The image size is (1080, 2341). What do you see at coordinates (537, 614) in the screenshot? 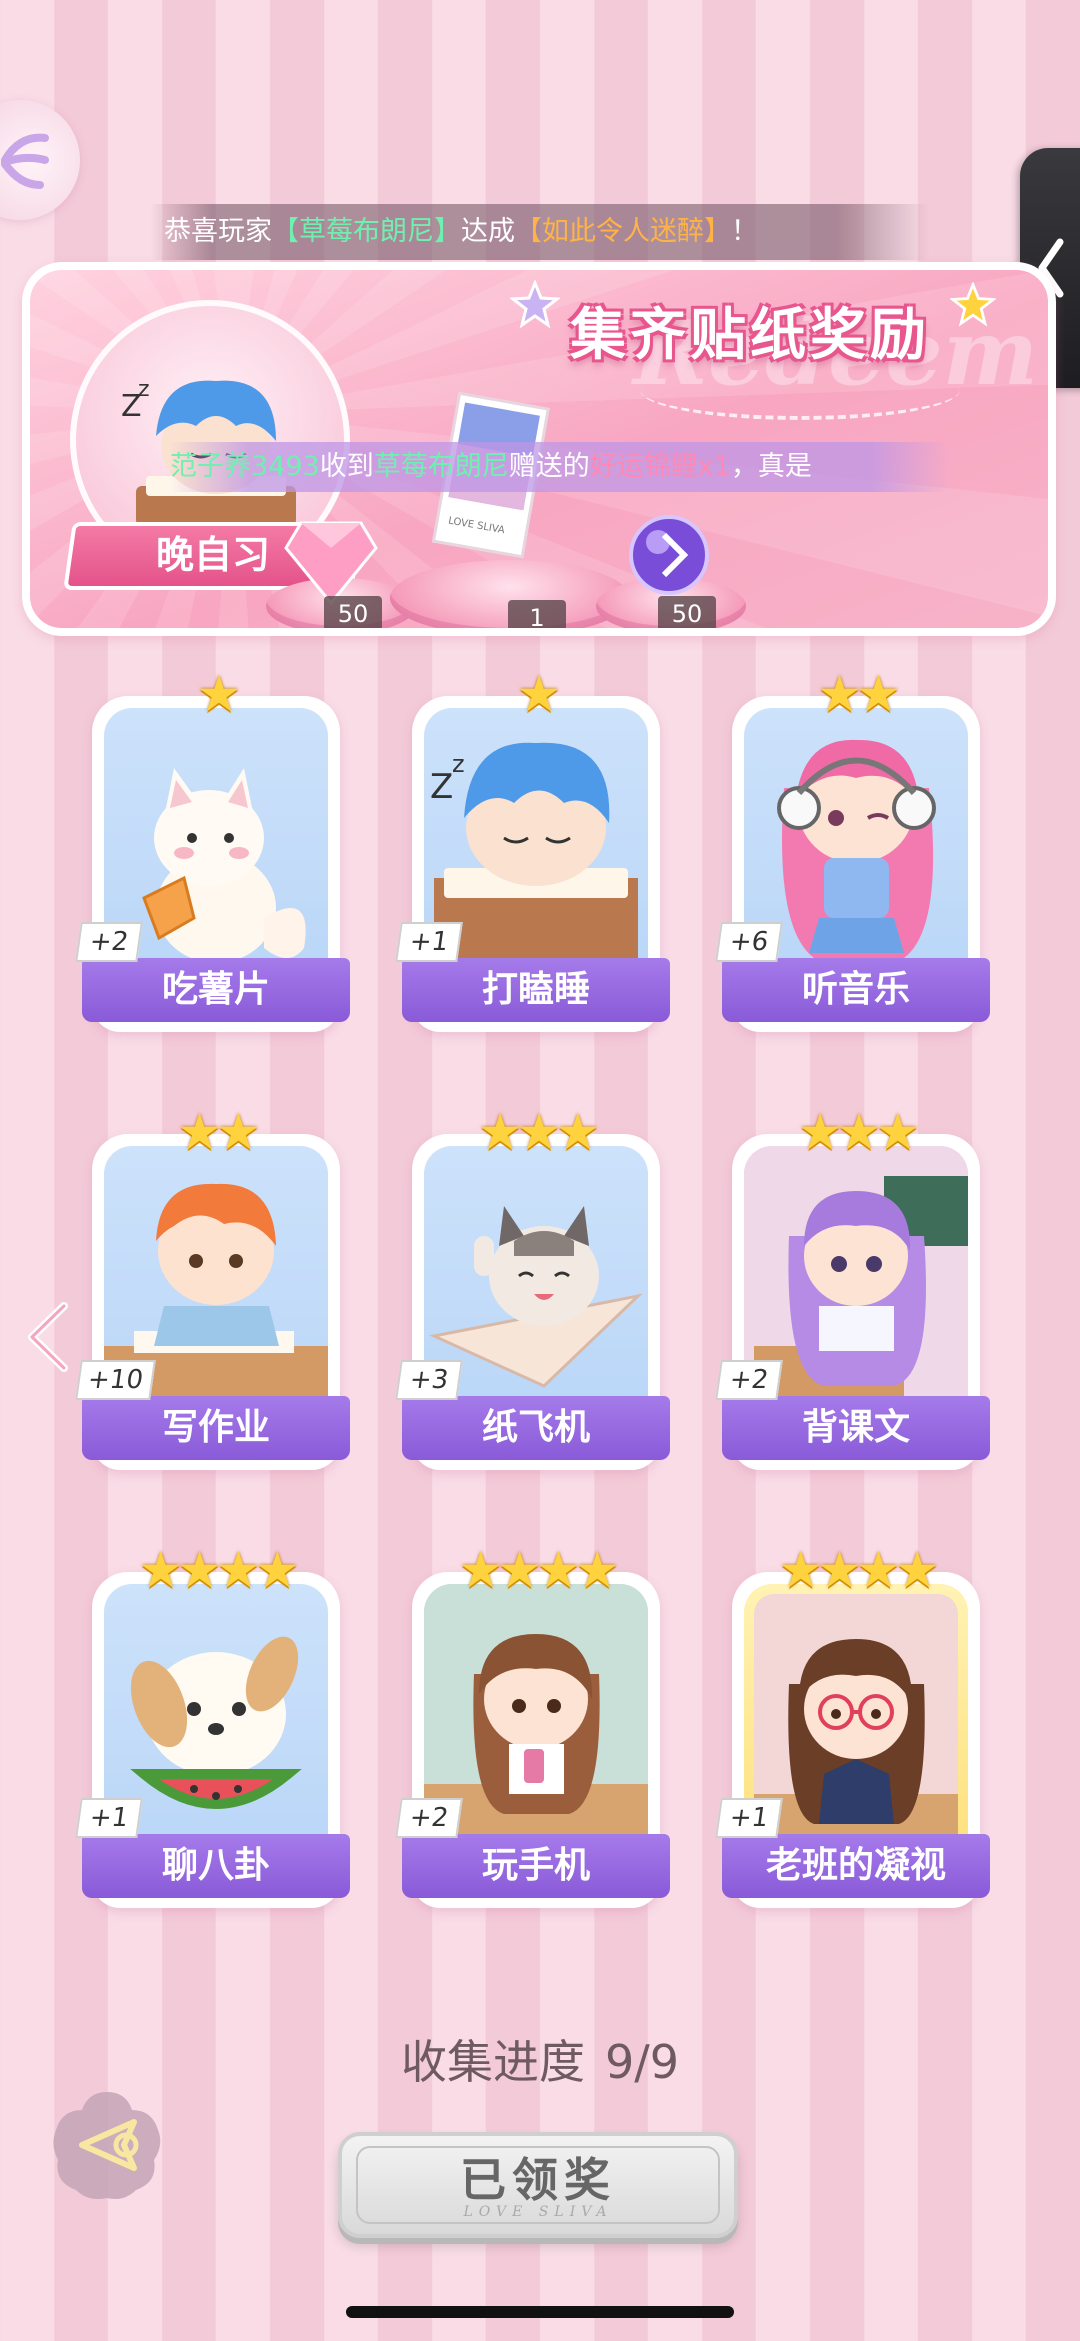
I see `reward-count: 1` at bounding box center [537, 614].